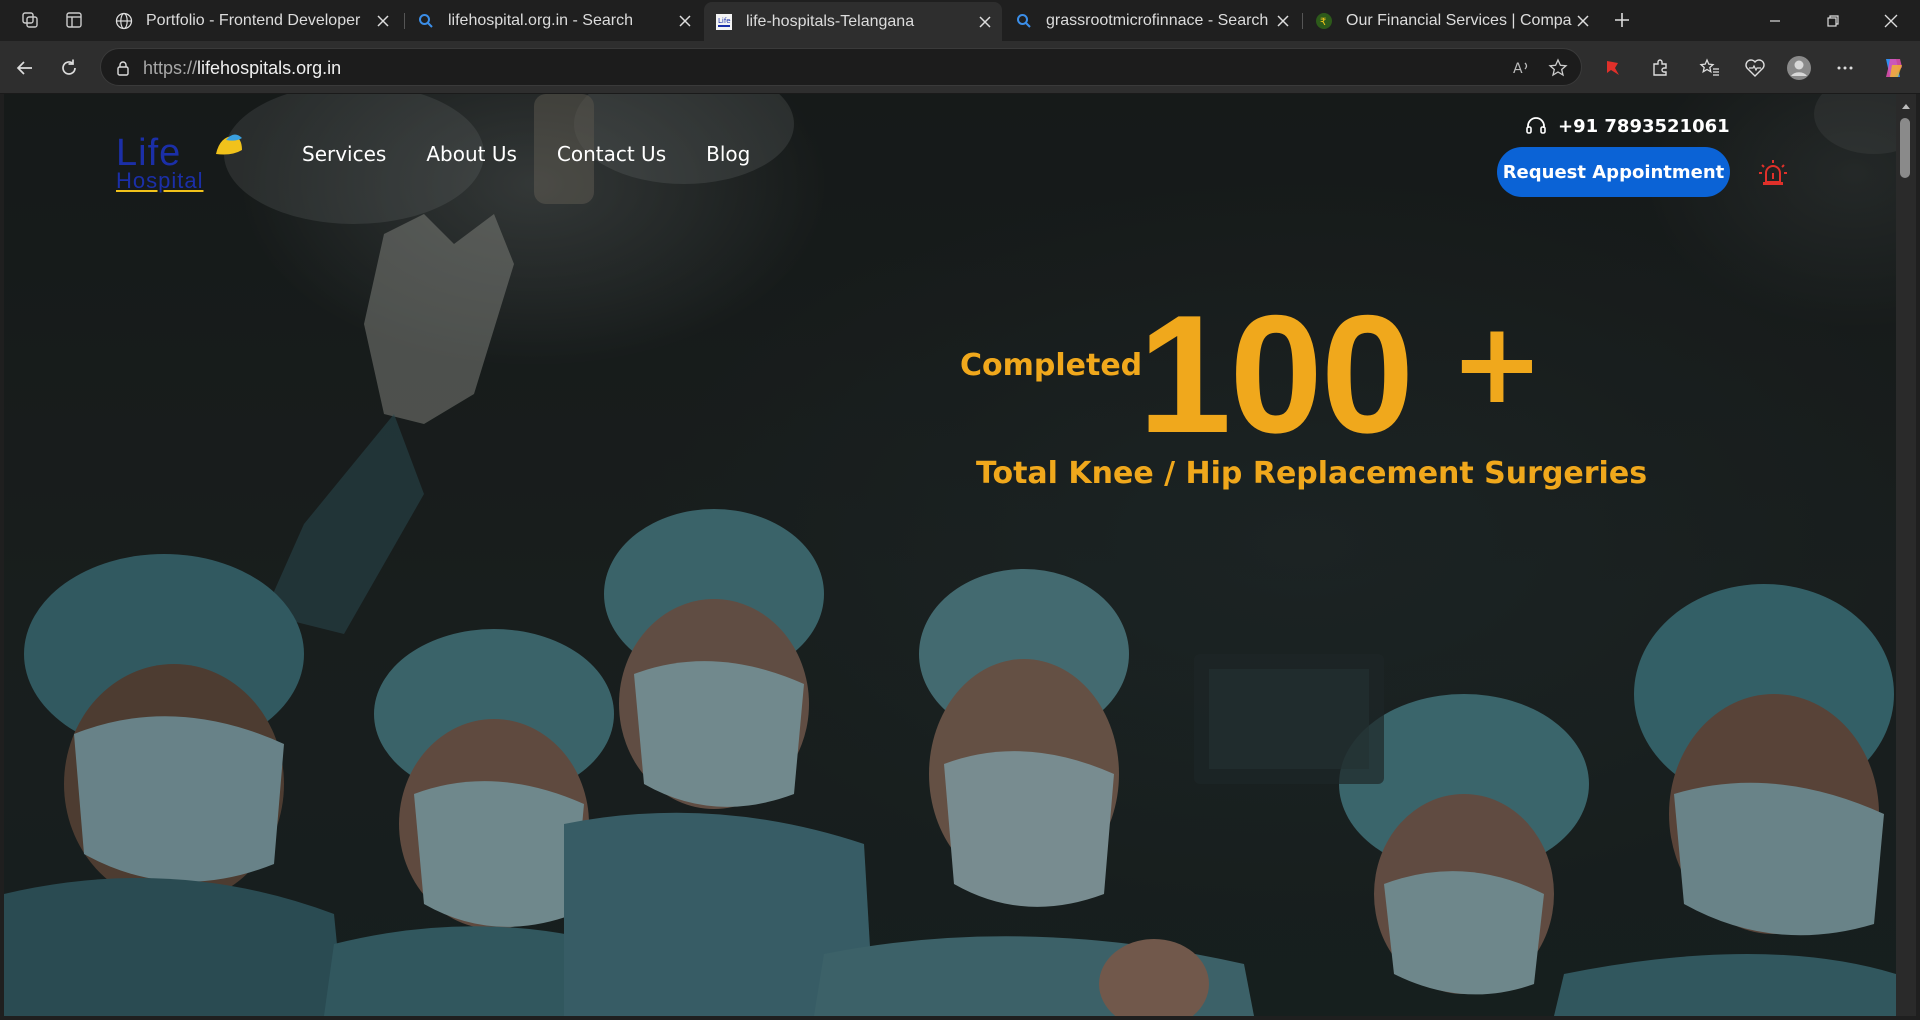  I want to click on company-favicon: ₹, so click(1324, 21).